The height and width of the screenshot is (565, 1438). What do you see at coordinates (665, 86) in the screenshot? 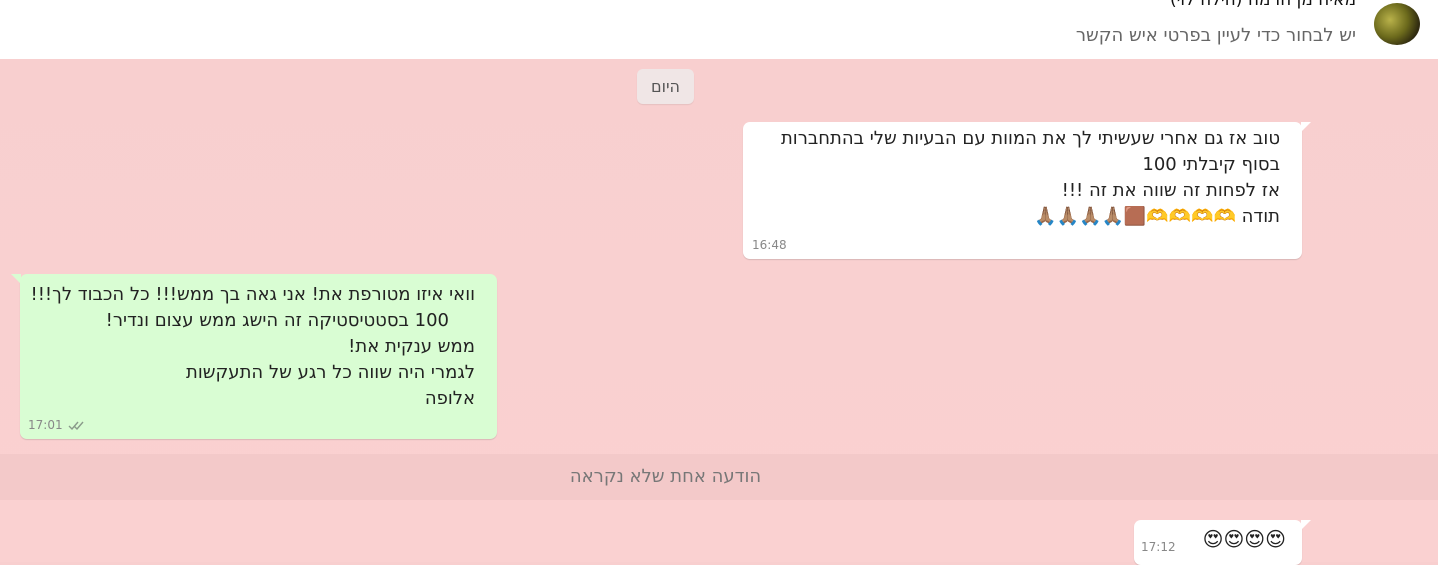
I see `date-divider: היום` at bounding box center [665, 86].